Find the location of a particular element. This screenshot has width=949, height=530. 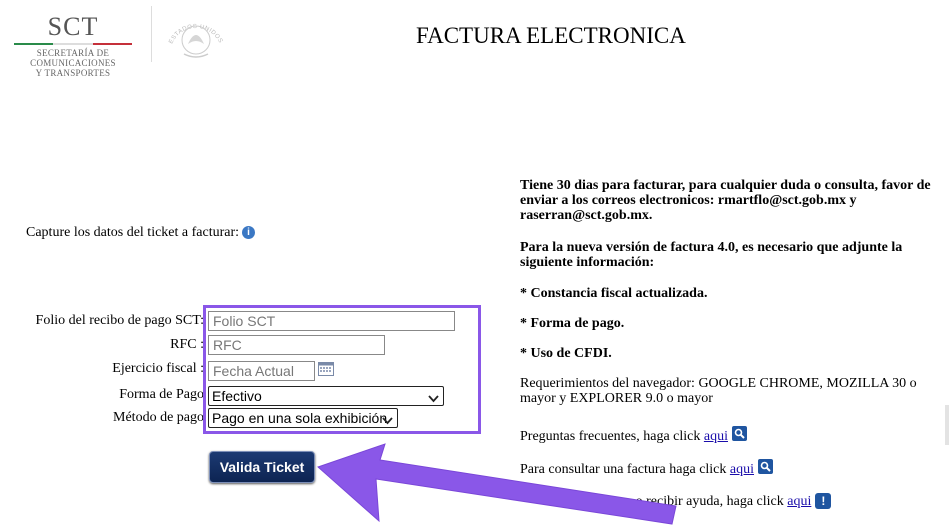

capture-prompt-text: Capture los datos del ticket a facturar: is located at coordinates (133, 232).